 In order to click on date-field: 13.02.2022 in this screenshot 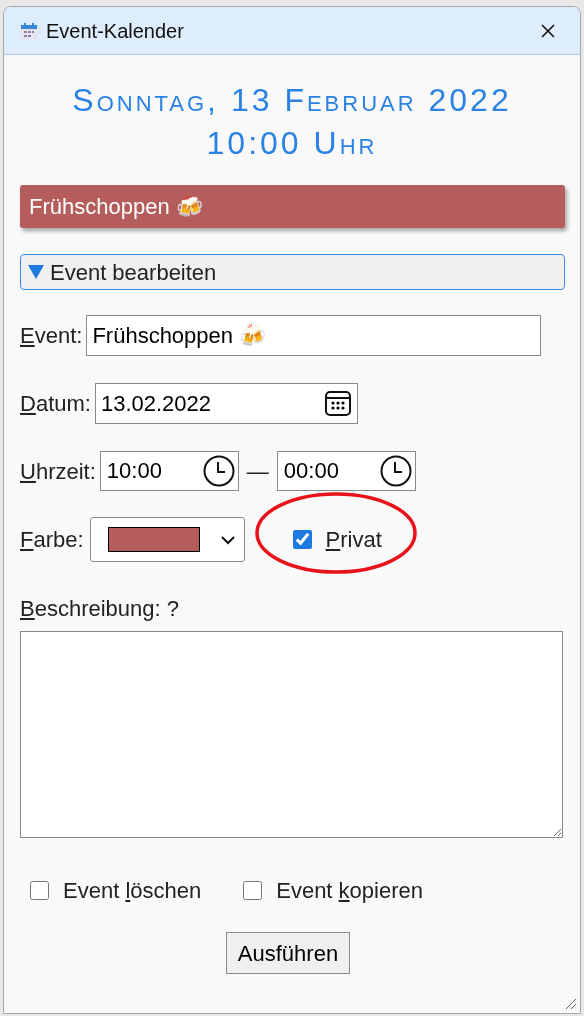, I will do `click(226, 403)`.